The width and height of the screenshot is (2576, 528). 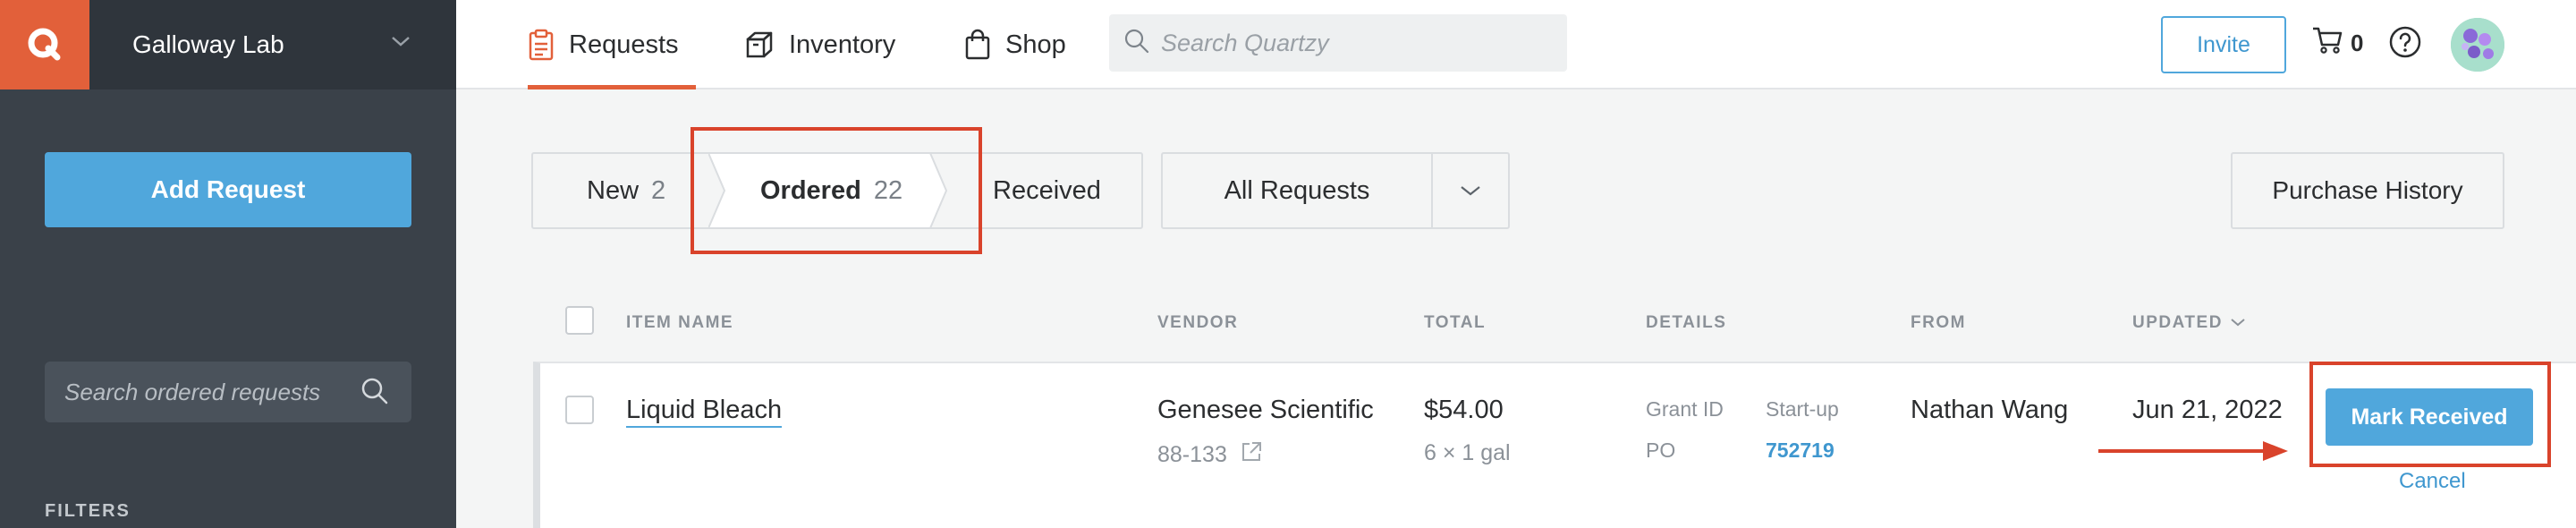 What do you see at coordinates (1800, 451) in the screenshot?
I see `po-number-link: 752719` at bounding box center [1800, 451].